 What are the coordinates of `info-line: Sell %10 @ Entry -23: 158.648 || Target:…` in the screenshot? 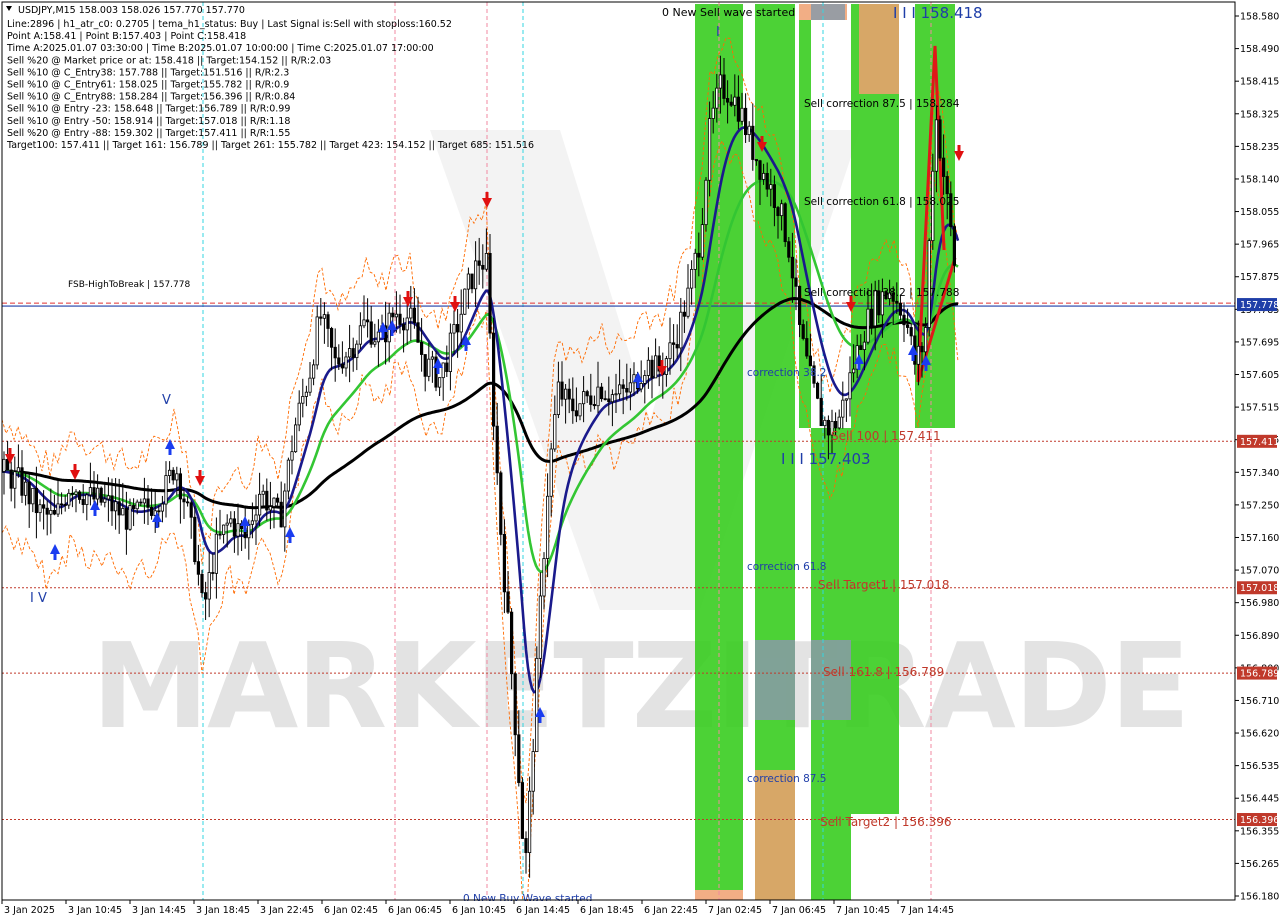 It's located at (148, 109).